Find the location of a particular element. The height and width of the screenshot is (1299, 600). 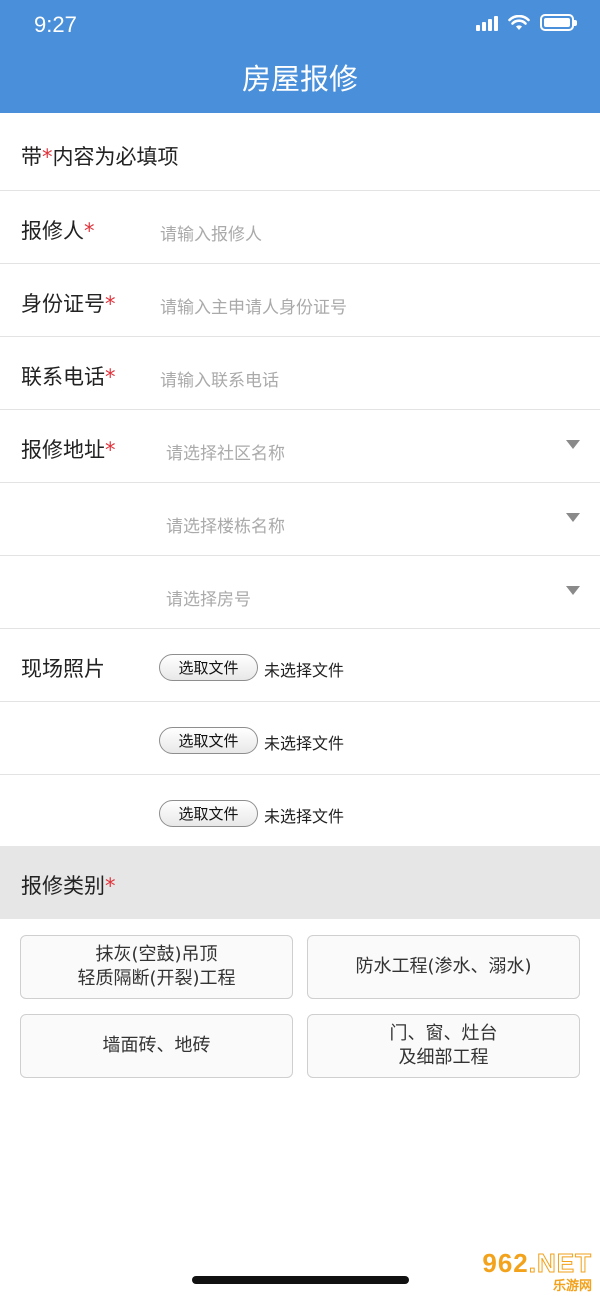

category-option-plaster: 抹灰(空鼓)吊顶 轻质隔断(开裂)工程 is located at coordinates (156, 967).